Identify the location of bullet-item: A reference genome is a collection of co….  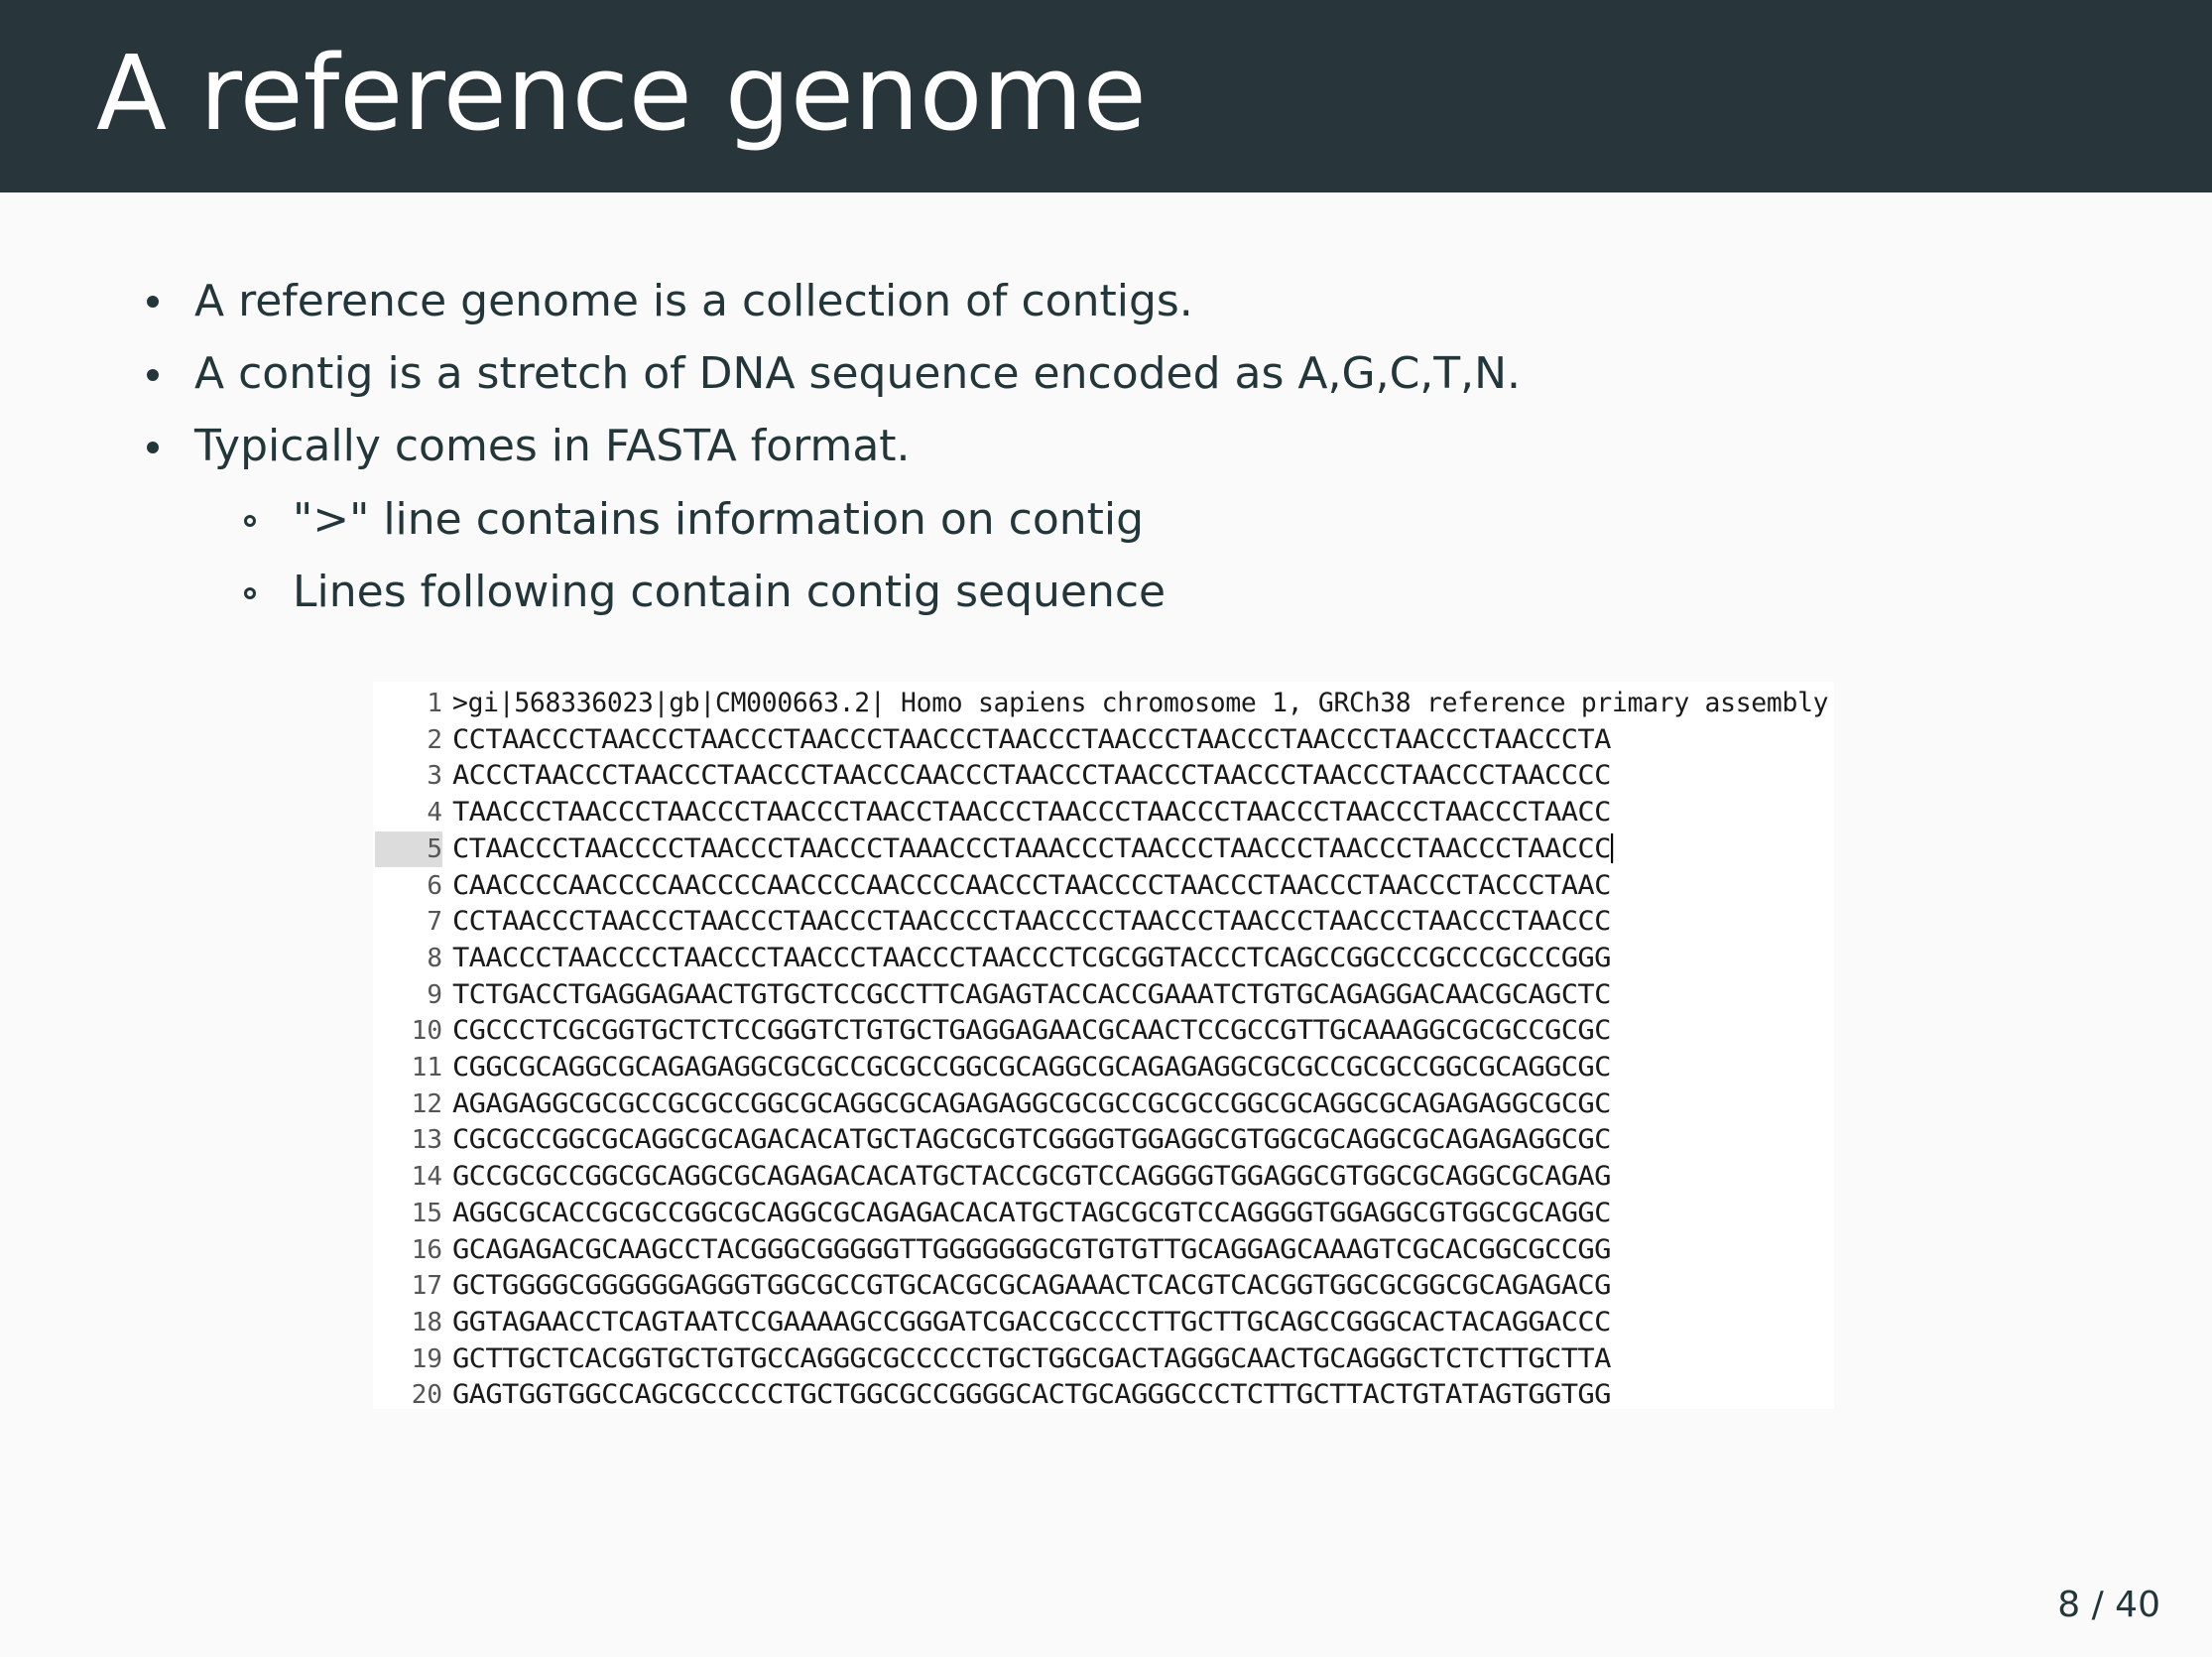
(693, 301).